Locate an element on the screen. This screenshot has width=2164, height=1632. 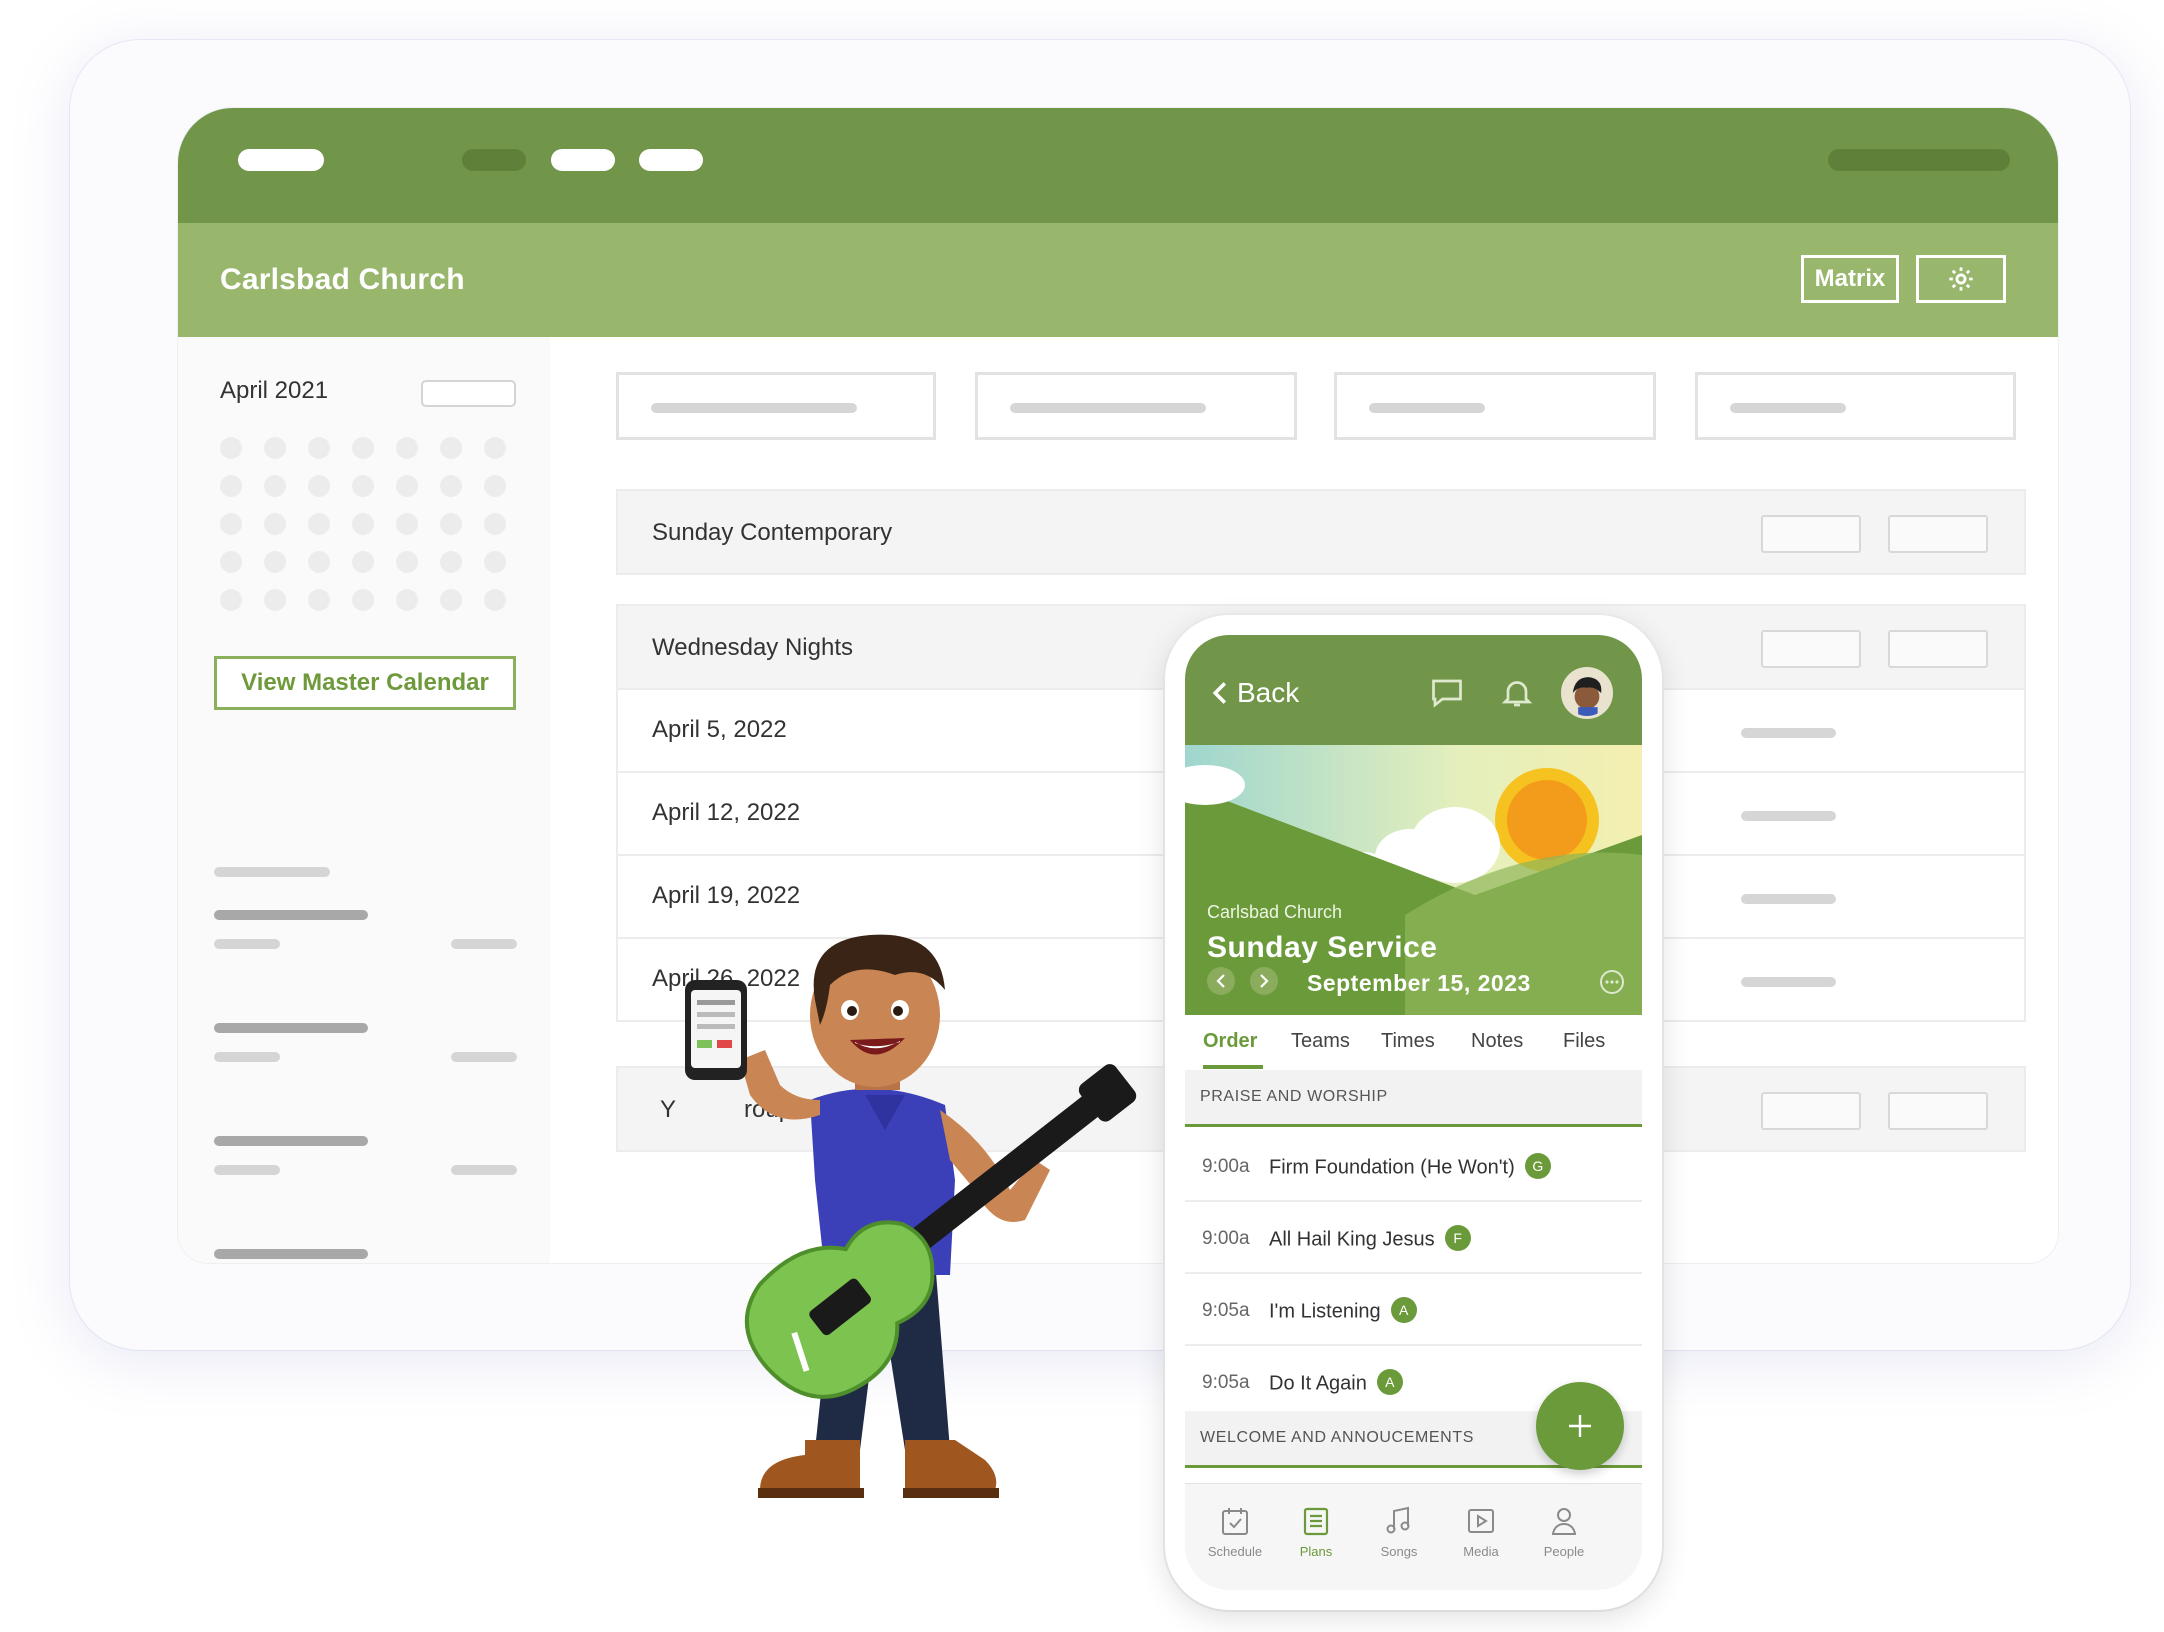
nav-placeholder-logo is located at coordinates (281, 160).